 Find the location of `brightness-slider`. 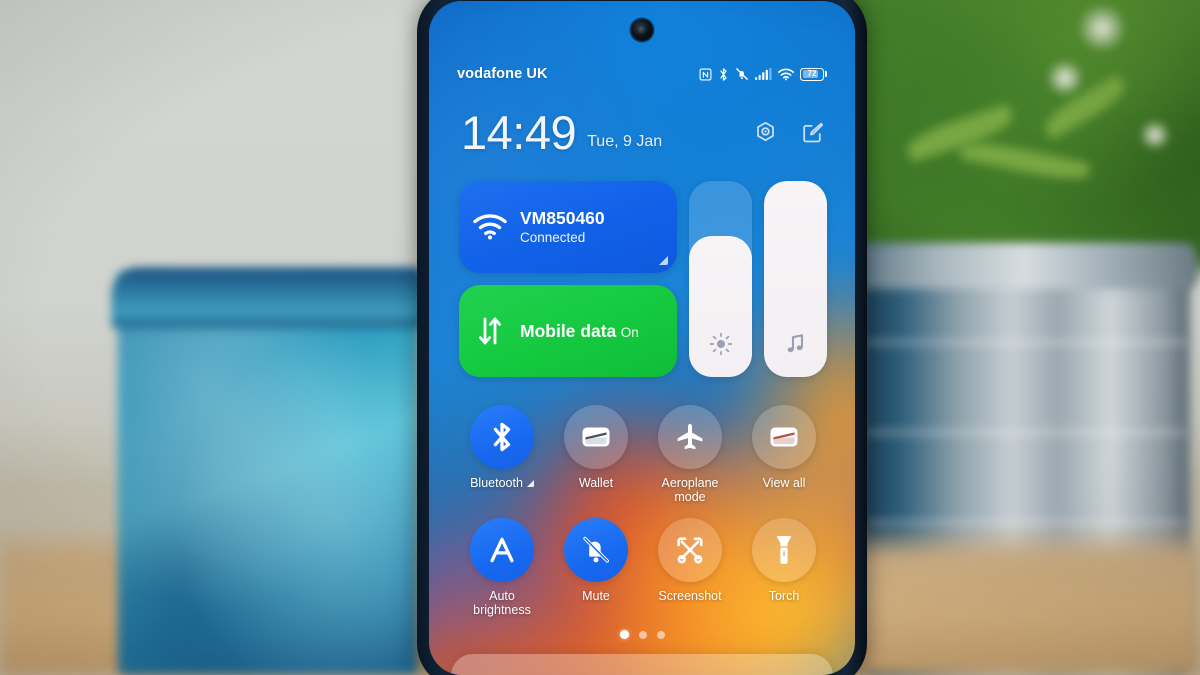

brightness-slider is located at coordinates (721, 279).